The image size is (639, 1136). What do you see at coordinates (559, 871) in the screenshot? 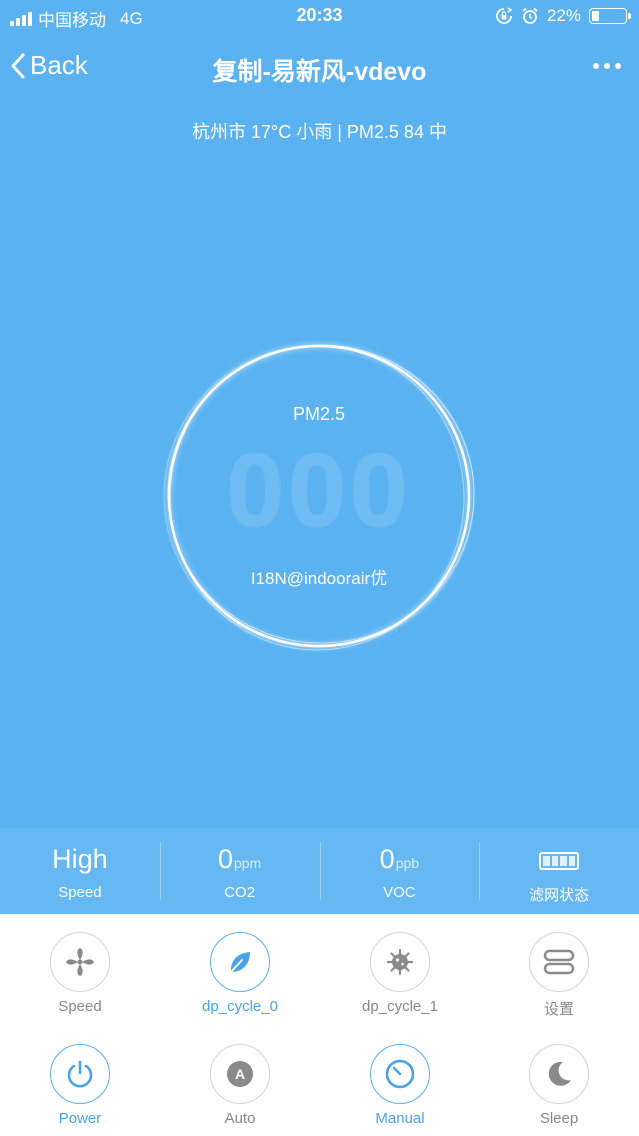
I see `stat-filter: 滤网状态` at bounding box center [559, 871].